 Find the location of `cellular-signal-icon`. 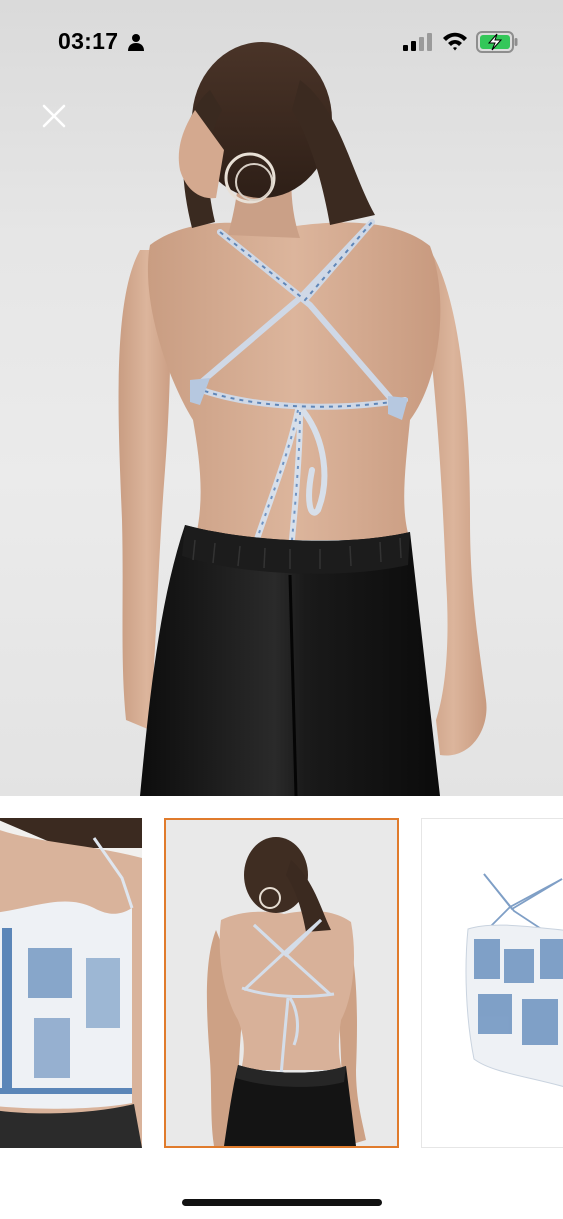

cellular-signal-icon is located at coordinates (417, 42).